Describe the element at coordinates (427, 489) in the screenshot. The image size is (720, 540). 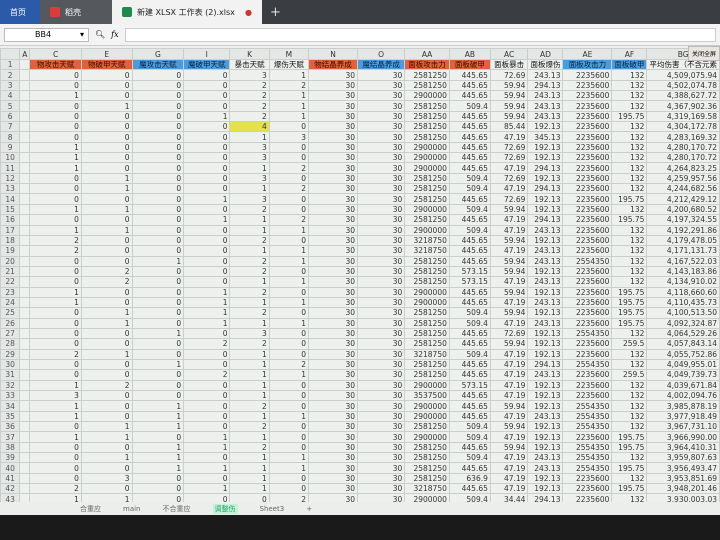
I see `cell: 3218750` at that location.